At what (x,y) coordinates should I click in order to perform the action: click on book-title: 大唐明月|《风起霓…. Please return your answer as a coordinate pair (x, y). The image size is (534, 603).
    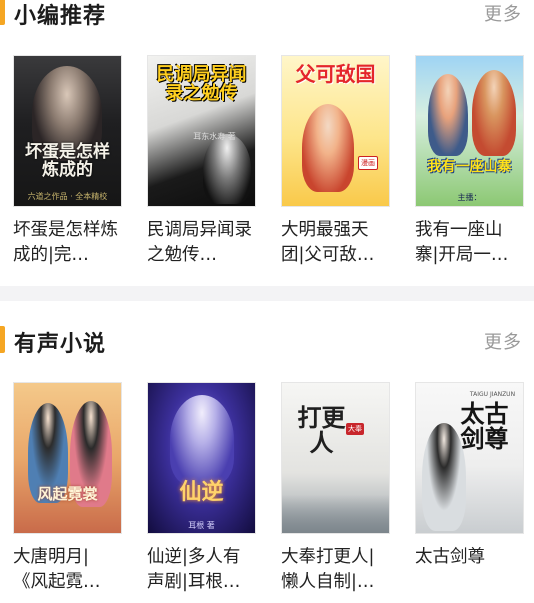
    Looking at the image, I should click on (57, 569).